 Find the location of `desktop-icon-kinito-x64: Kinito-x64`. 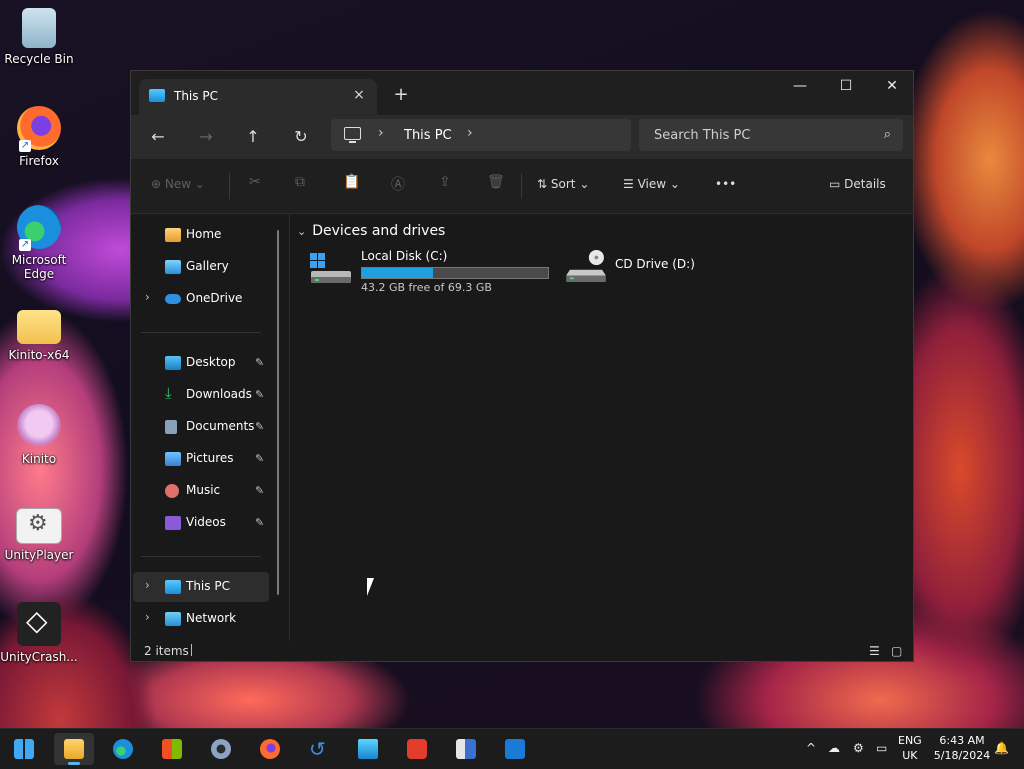

desktop-icon-kinito-x64: Kinito-x64 is located at coordinates (39, 333).